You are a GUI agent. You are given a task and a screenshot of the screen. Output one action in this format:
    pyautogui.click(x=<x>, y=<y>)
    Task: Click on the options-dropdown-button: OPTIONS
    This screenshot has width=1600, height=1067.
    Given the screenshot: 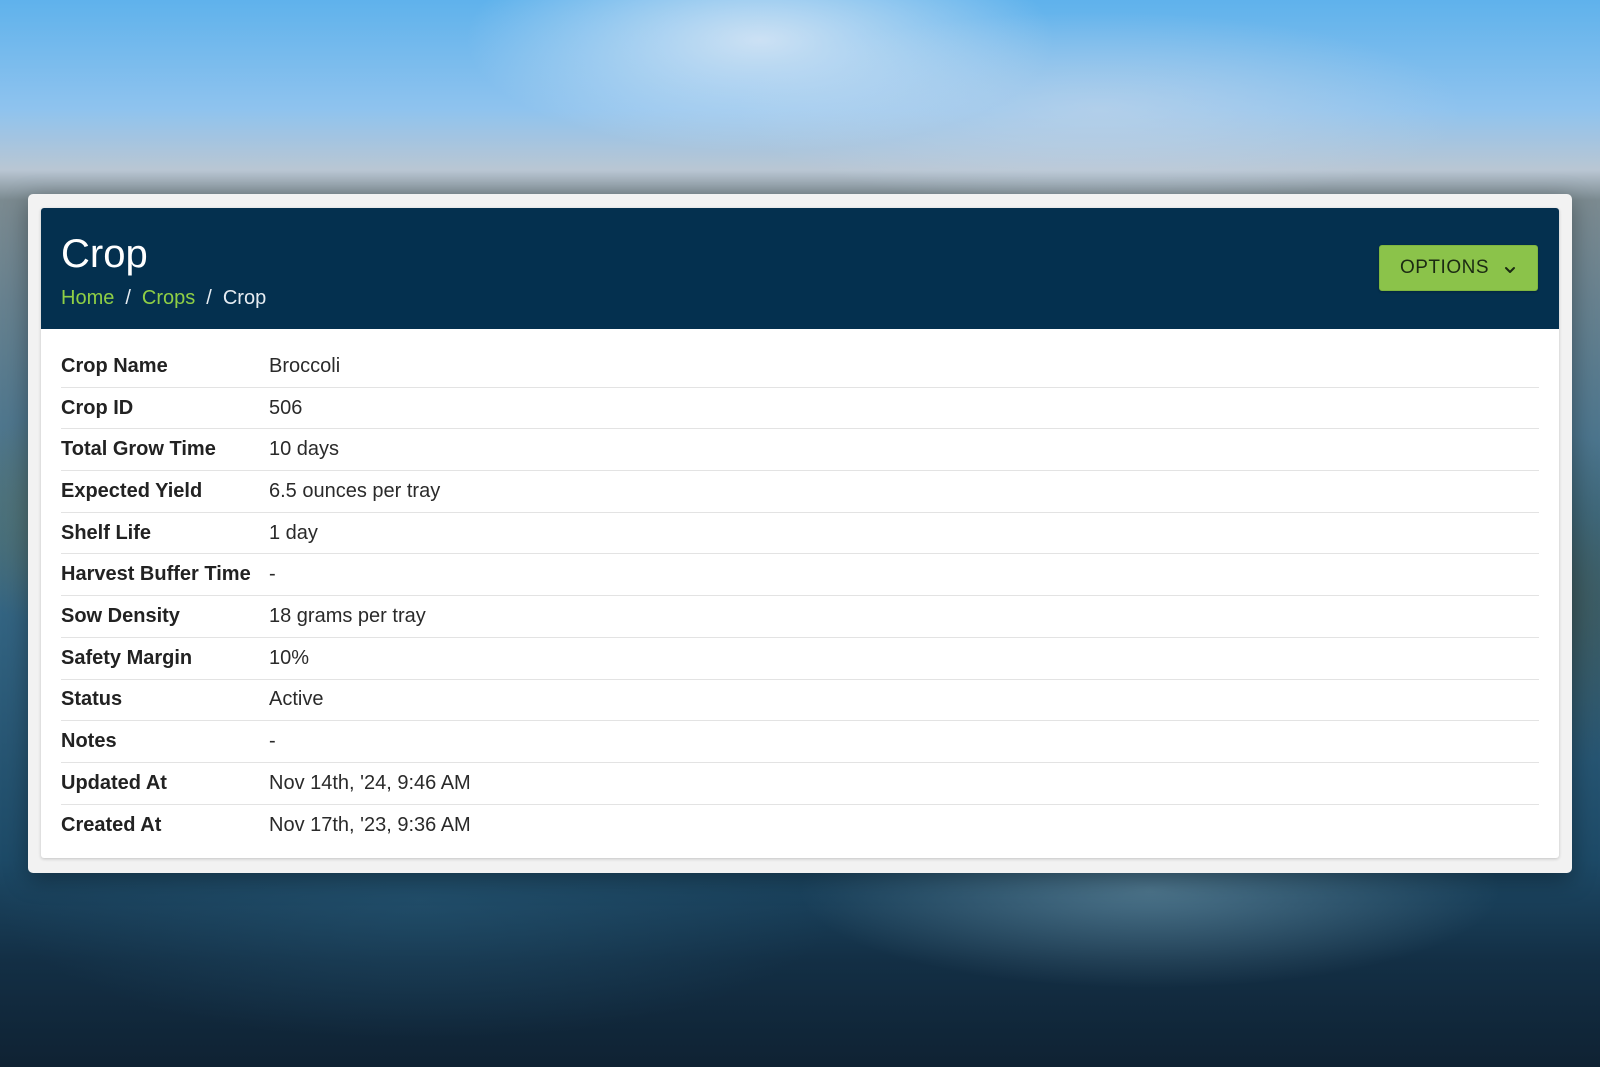 What is the action you would take?
    pyautogui.click(x=1458, y=268)
    